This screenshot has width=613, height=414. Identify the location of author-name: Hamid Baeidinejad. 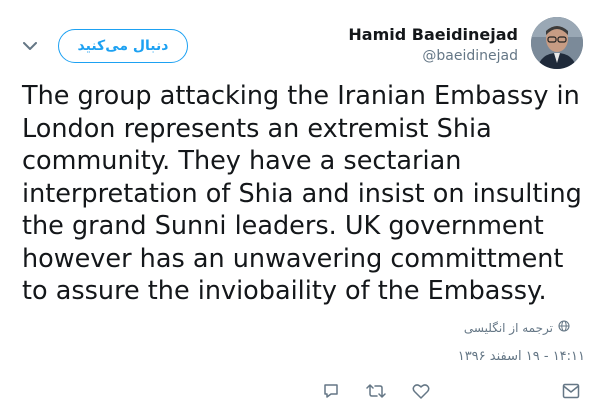
(433, 34).